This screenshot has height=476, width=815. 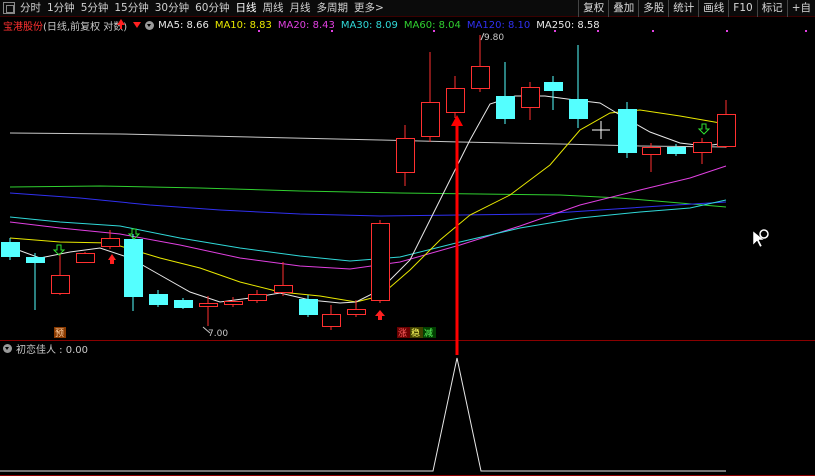 I want to click on top-reference-dots, so click(x=532, y=31).